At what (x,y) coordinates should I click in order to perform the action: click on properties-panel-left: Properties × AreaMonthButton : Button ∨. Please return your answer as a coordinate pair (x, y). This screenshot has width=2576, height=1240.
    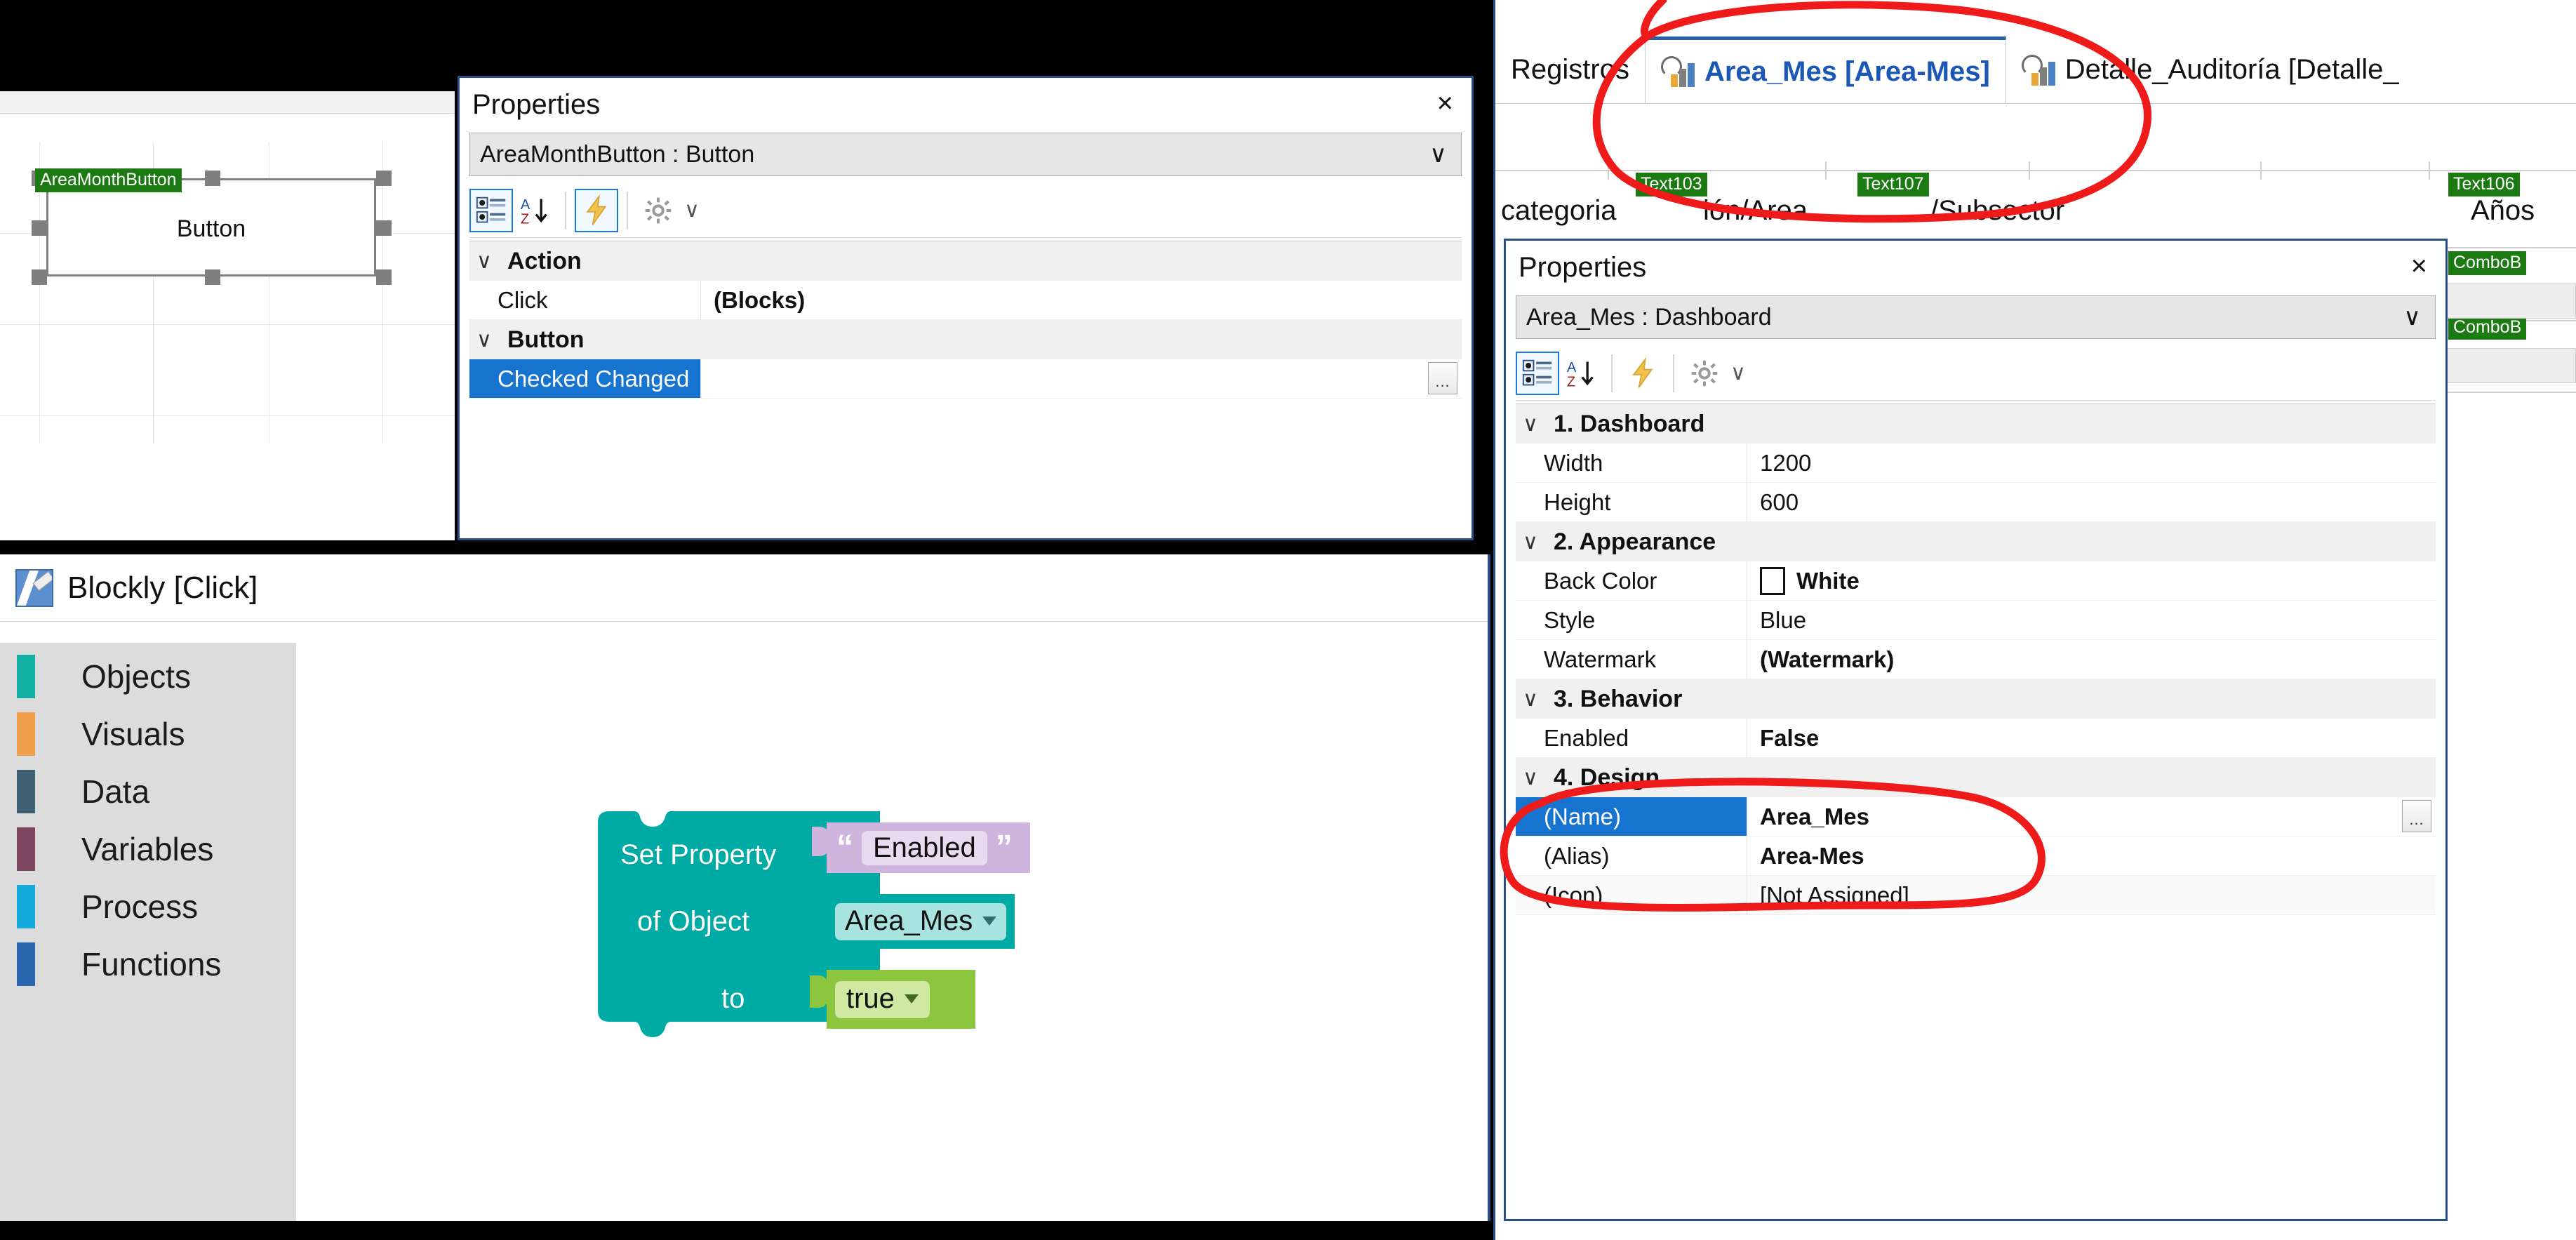
    Looking at the image, I should click on (966, 308).